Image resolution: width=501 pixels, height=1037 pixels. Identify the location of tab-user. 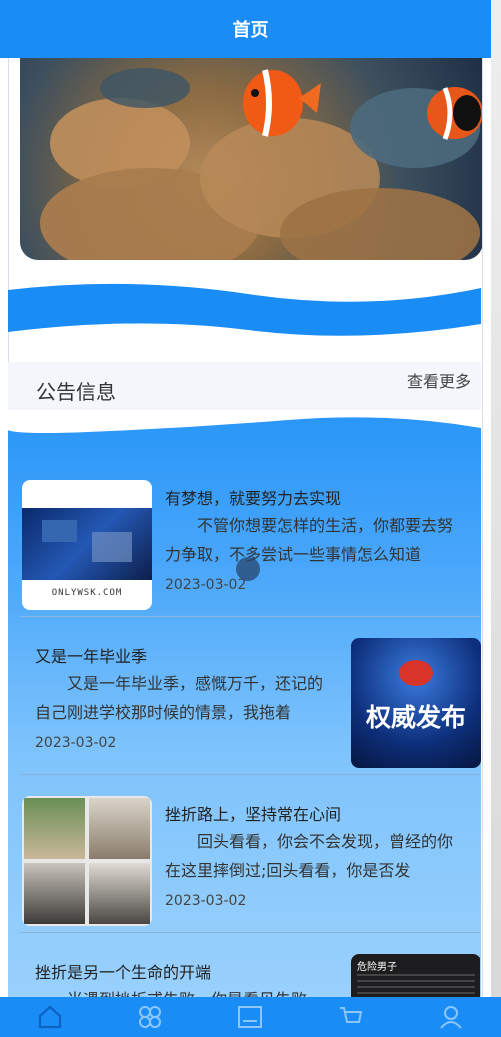
(451, 1017).